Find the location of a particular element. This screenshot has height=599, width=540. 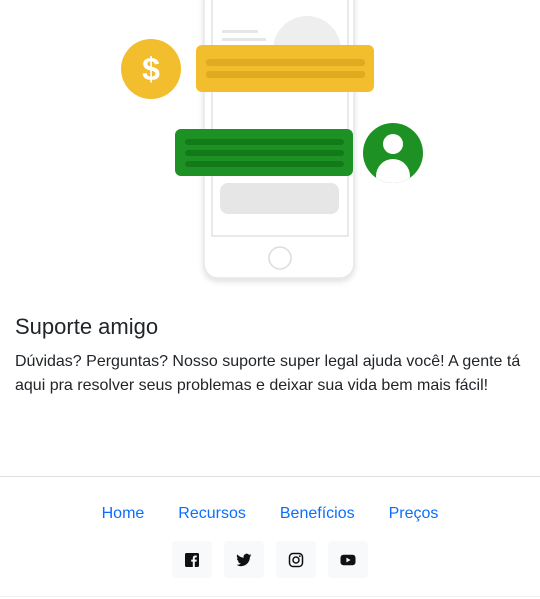

dollar-icon: $ is located at coordinates (151, 69).